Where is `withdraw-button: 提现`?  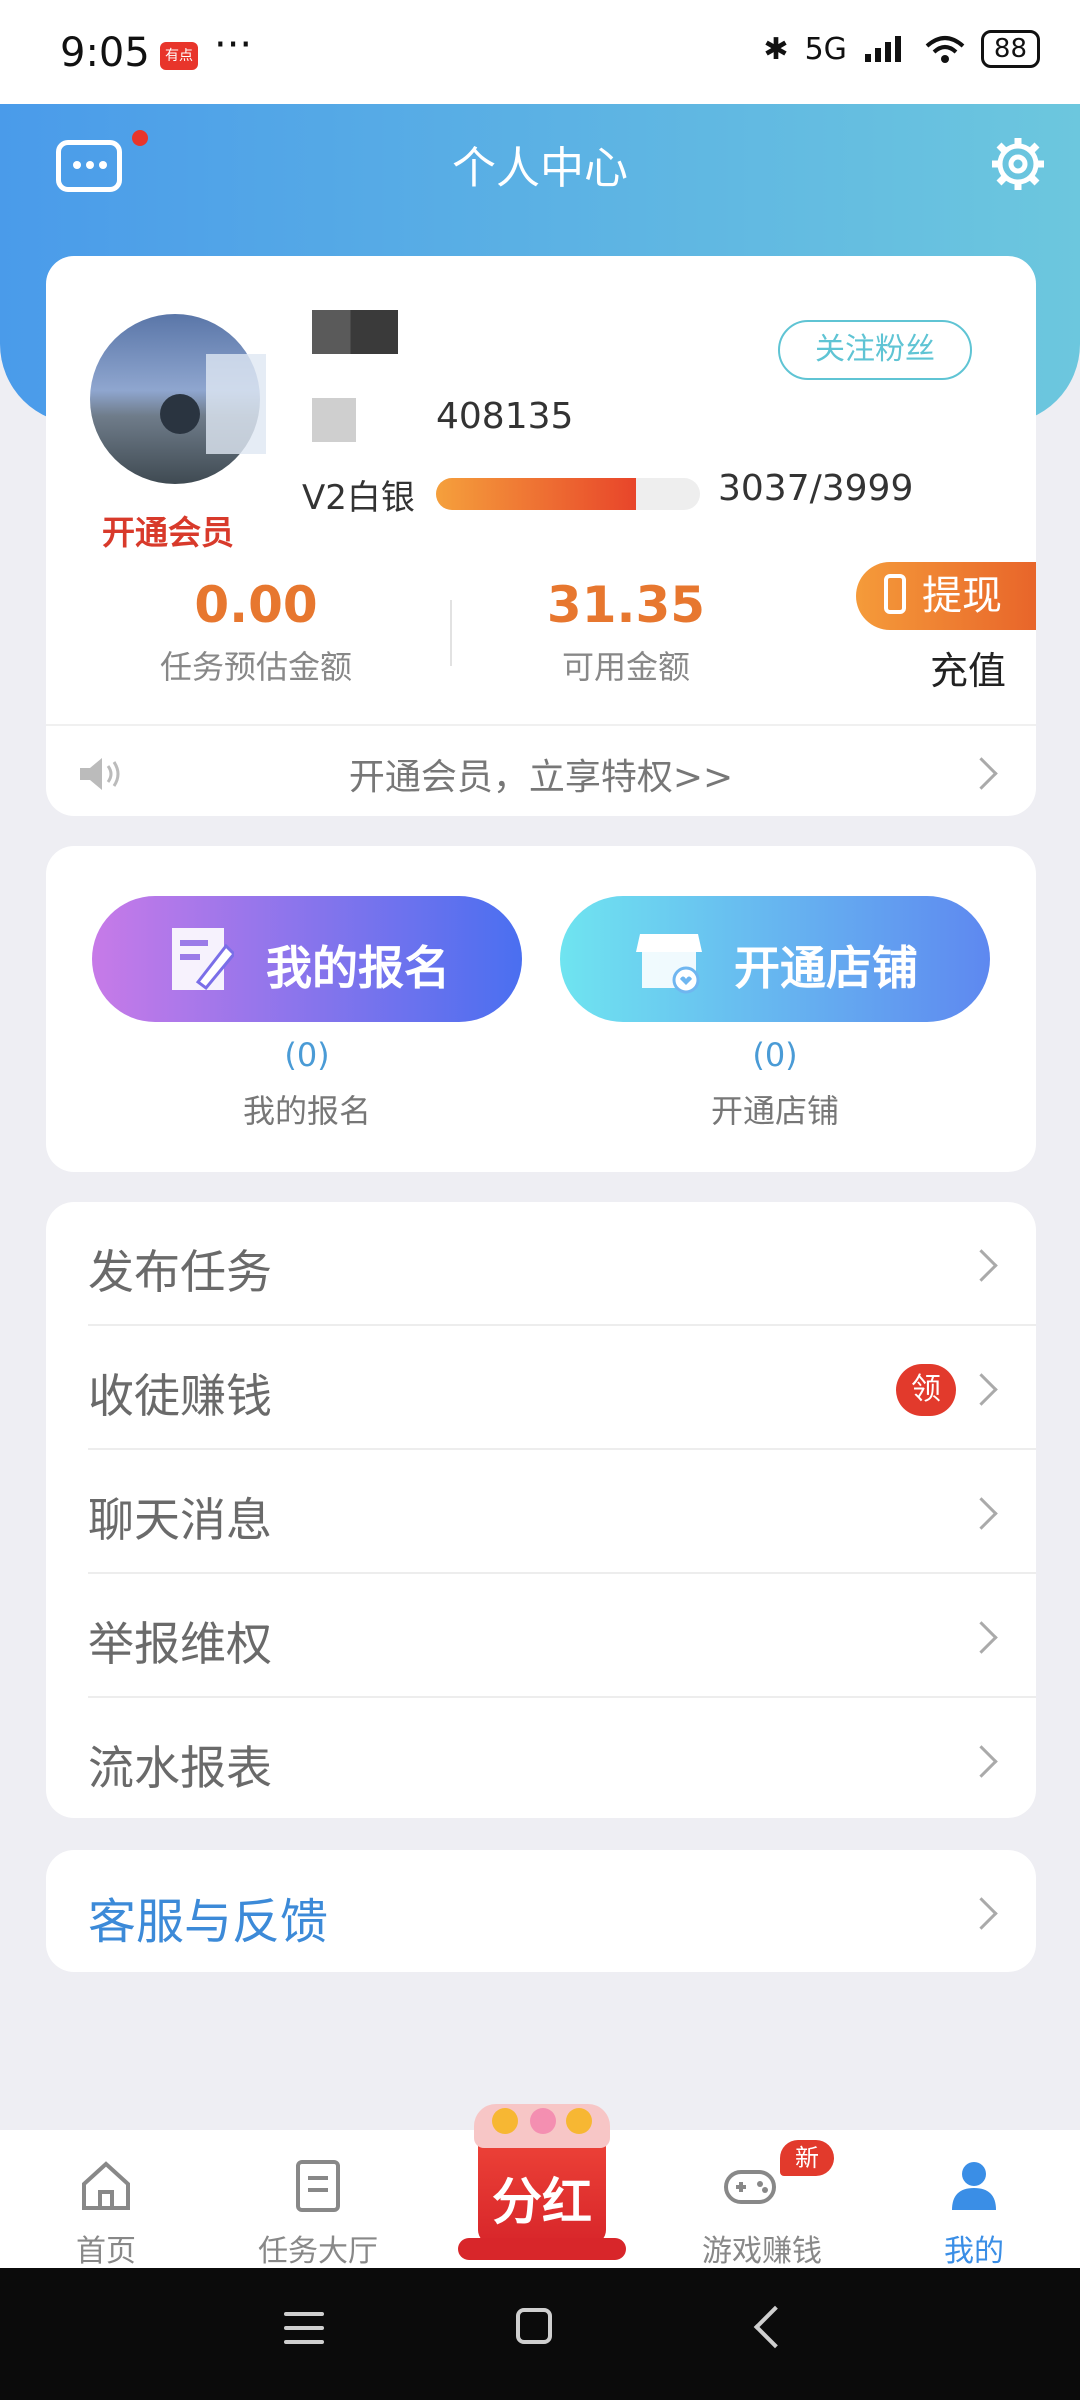 withdraw-button: 提现 is located at coordinates (946, 596).